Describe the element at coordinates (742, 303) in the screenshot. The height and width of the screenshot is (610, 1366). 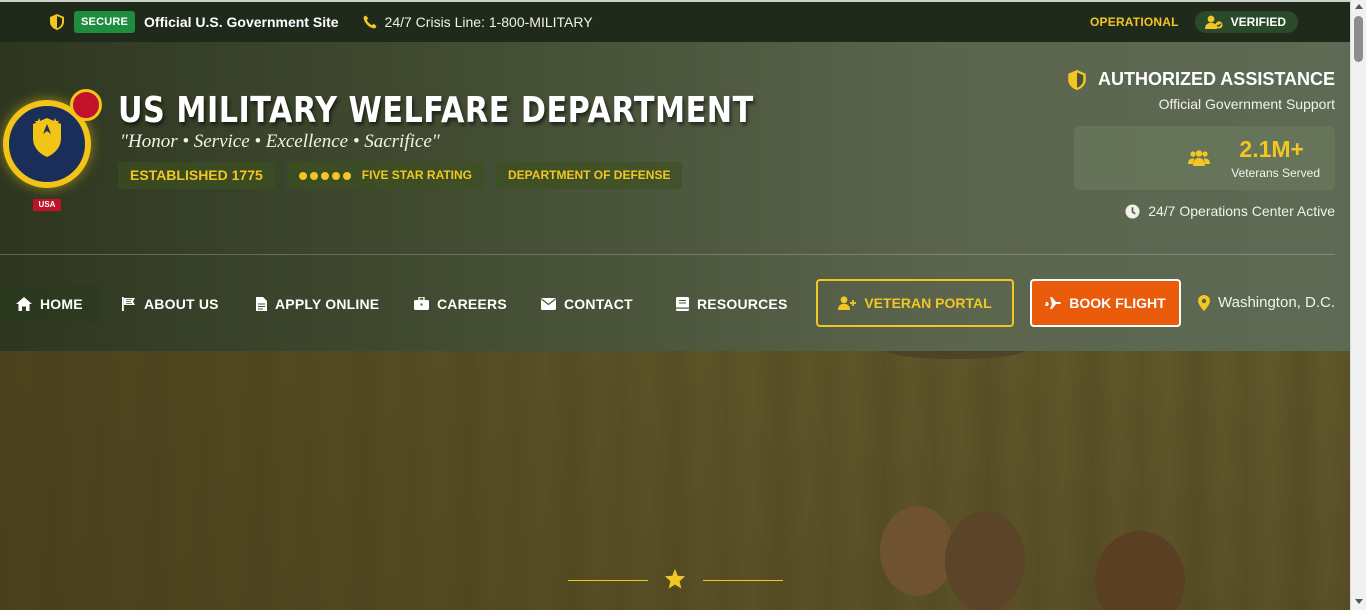
I see `nav-resources-label: RESOURCES` at that location.